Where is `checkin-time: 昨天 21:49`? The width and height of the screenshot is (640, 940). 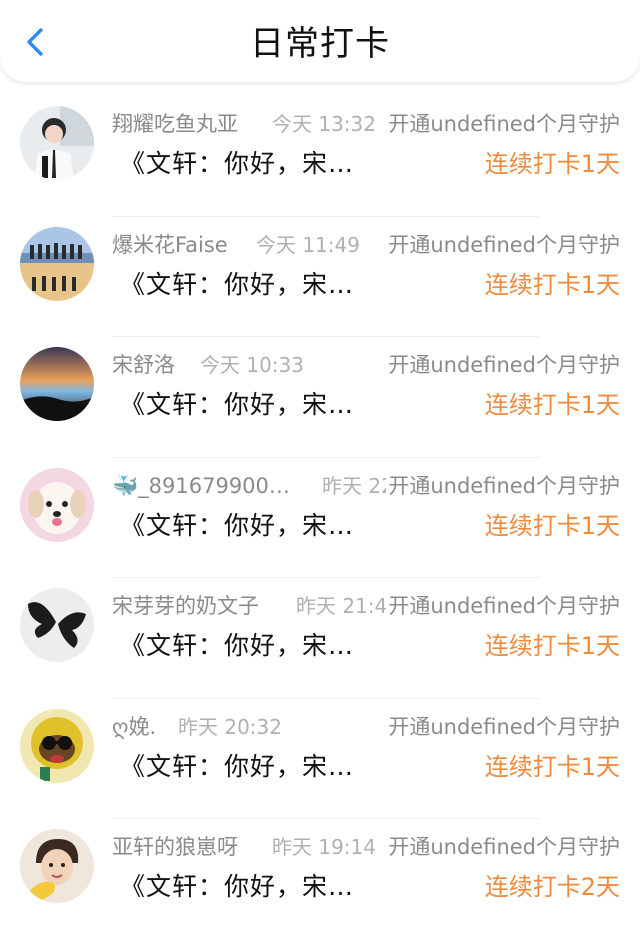 checkin-time: 昨天 21:49 is located at coordinates (348, 606).